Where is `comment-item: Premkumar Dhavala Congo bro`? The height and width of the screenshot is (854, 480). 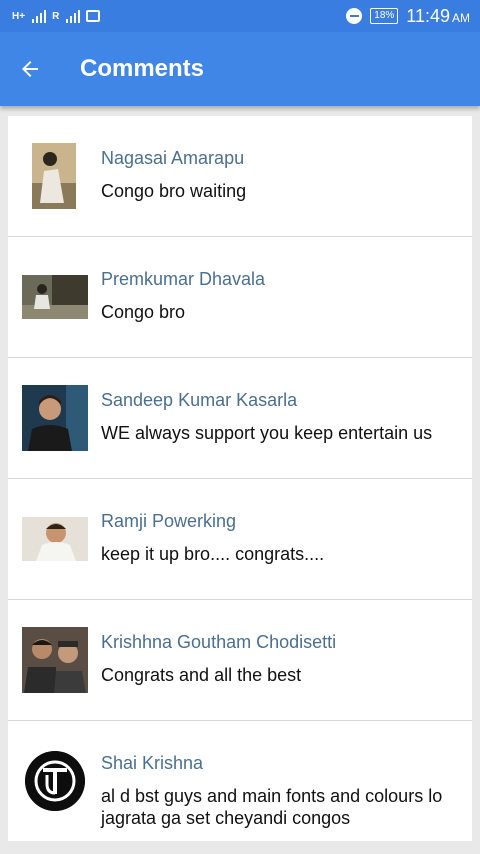
comment-item: Premkumar Dhavala Congo bro is located at coordinates (240, 297).